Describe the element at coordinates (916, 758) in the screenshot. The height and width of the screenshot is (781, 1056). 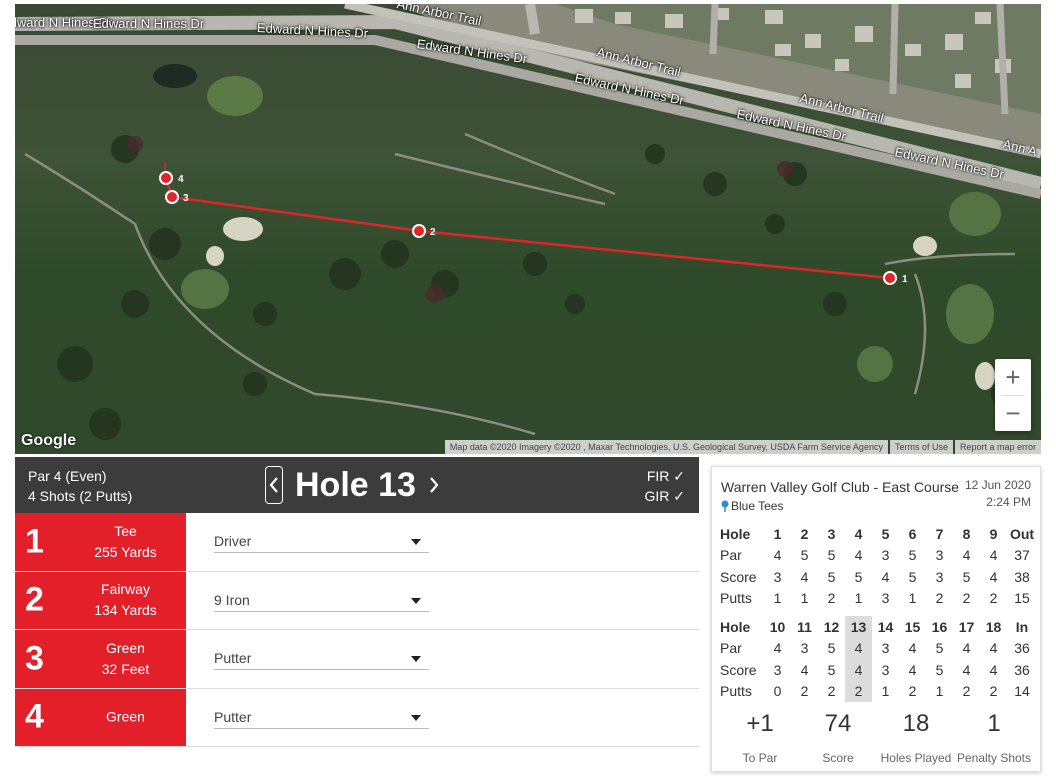
I see `stat-label: Holes Played` at that location.